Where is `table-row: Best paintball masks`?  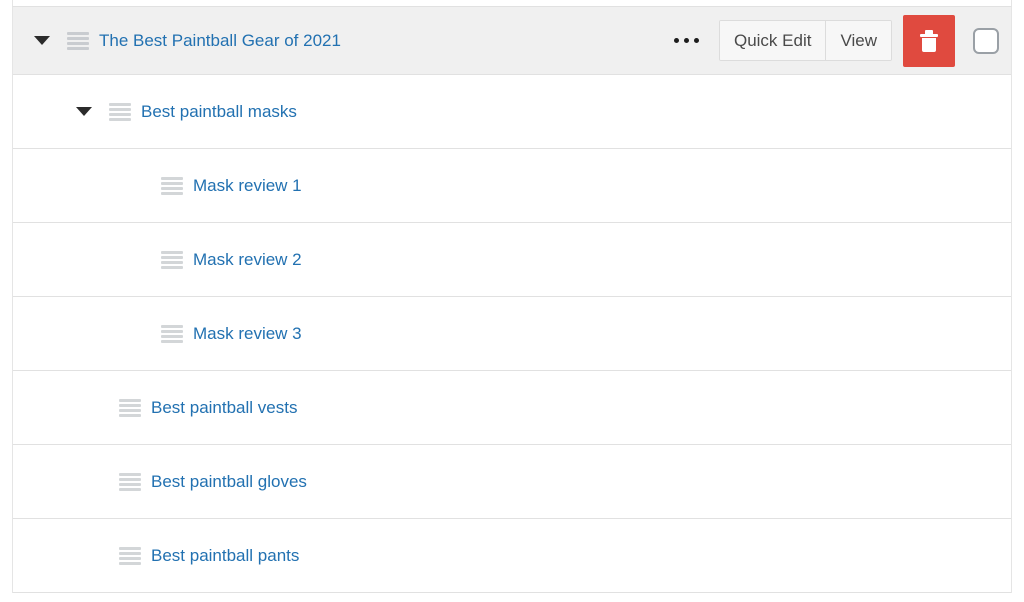
table-row: Best paintball masks is located at coordinates (512, 112).